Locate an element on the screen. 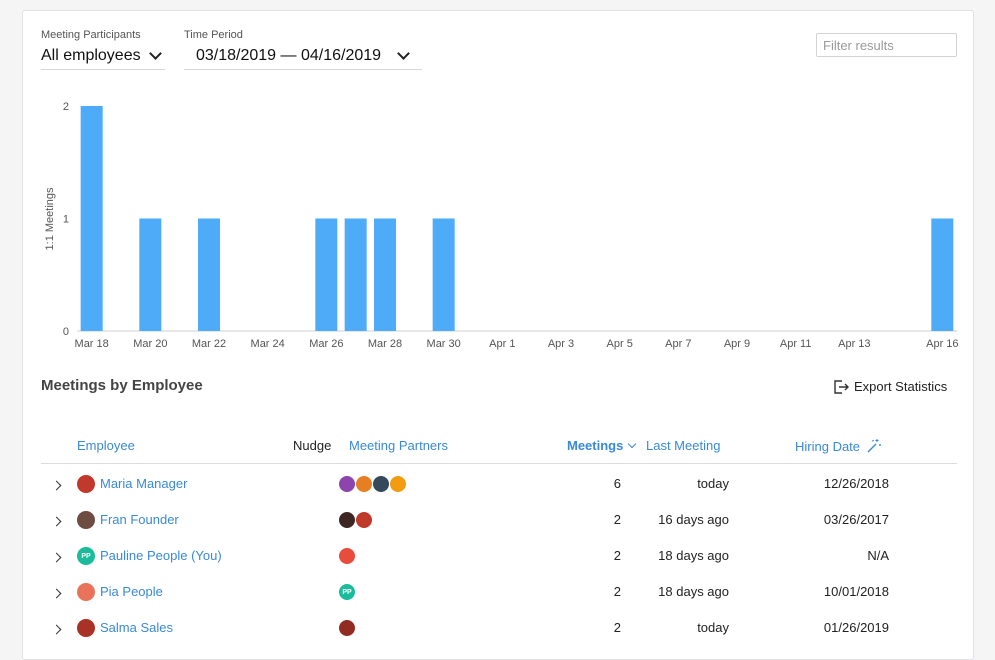 Image resolution: width=995 pixels, height=660 pixels. hiring-date: 03/26/2017 is located at coordinates (856, 519).